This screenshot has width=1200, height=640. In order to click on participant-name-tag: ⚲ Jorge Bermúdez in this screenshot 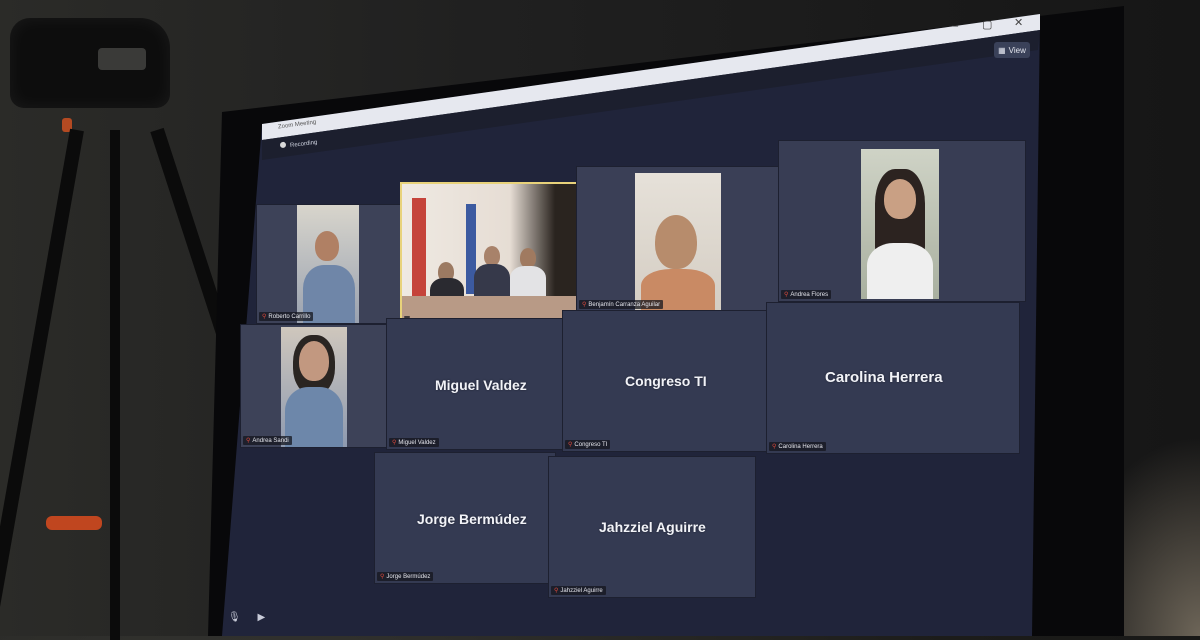, I will do `click(405, 576)`.